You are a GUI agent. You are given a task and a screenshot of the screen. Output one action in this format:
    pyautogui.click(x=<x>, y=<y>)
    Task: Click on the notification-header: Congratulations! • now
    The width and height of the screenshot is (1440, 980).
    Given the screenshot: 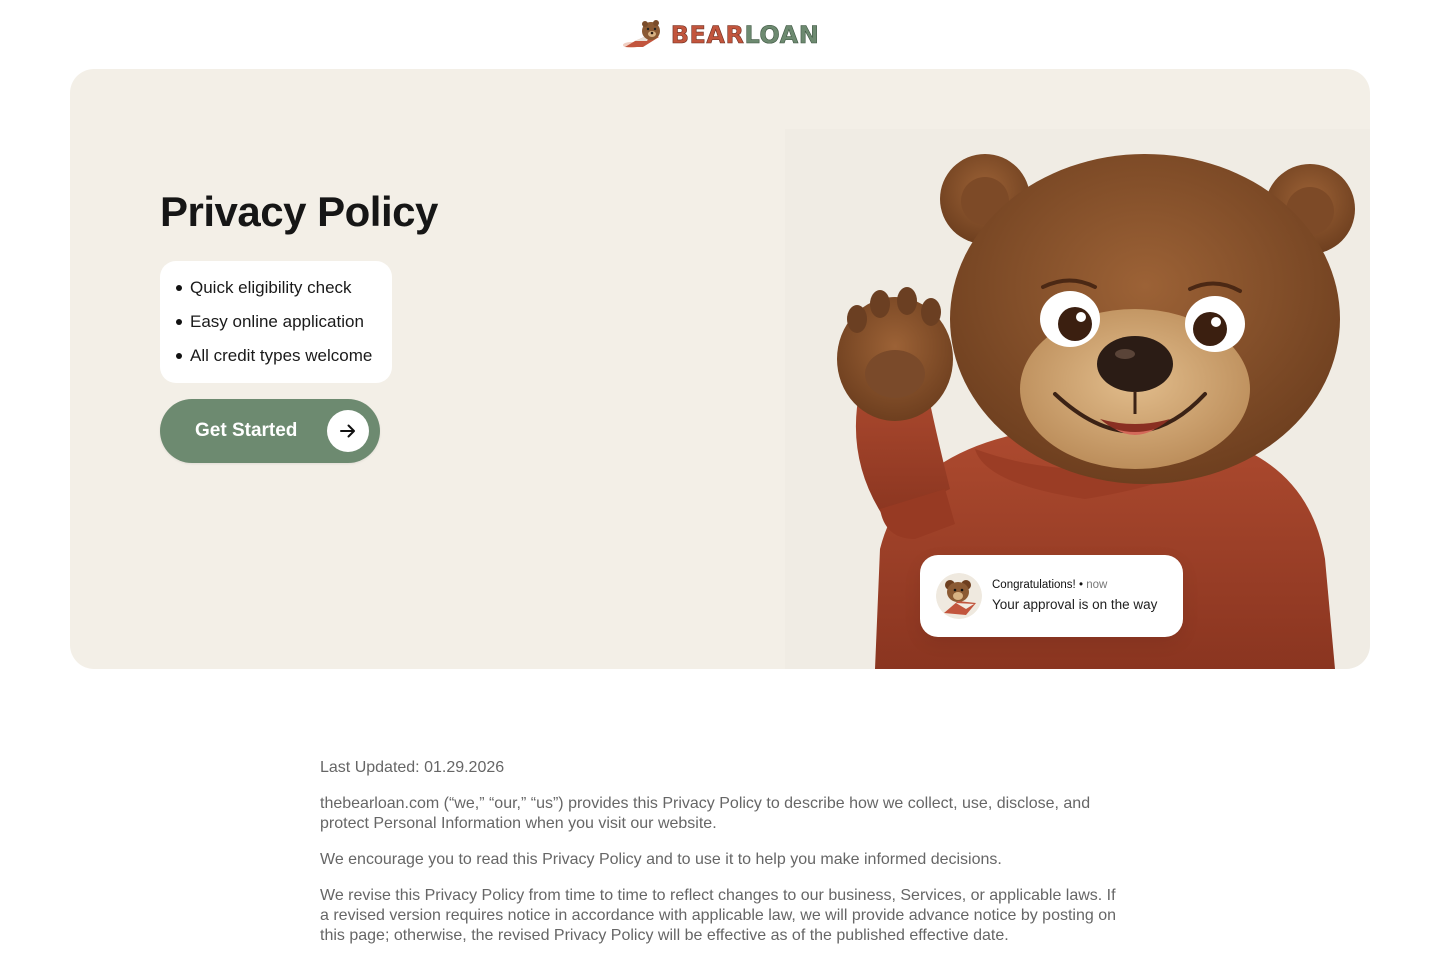 What is the action you would take?
    pyautogui.click(x=1074, y=585)
    